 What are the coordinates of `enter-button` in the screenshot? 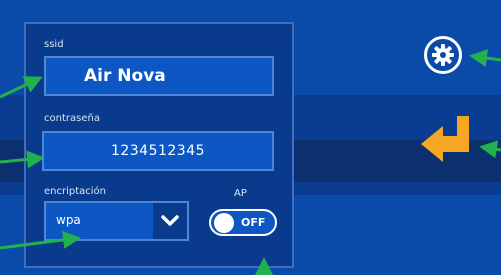 It's located at (447, 140).